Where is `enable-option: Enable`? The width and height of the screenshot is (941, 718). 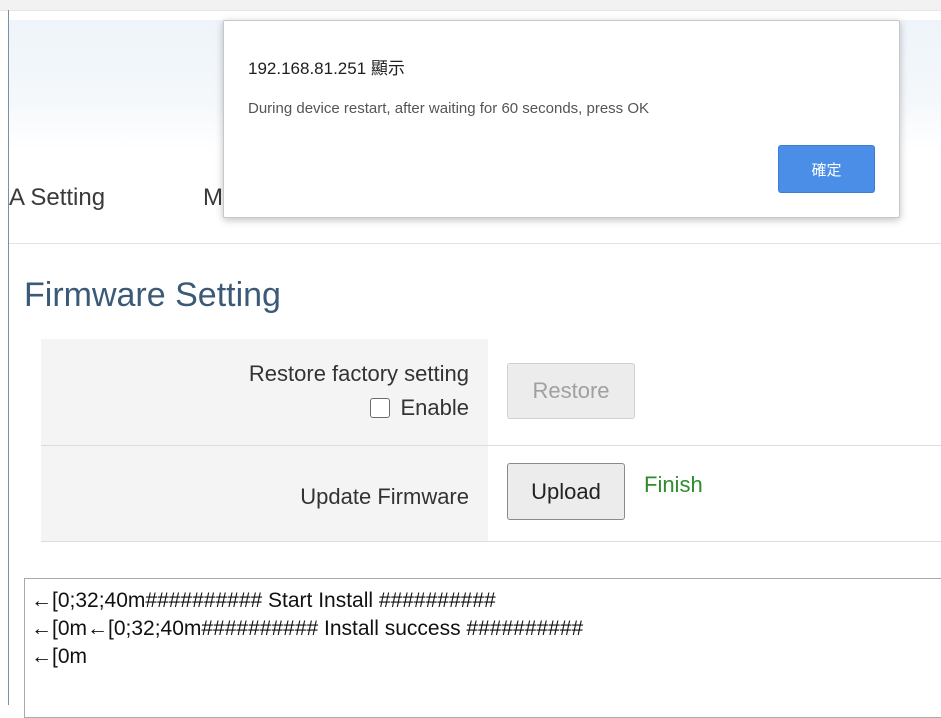 enable-option: Enable is located at coordinates (419, 408).